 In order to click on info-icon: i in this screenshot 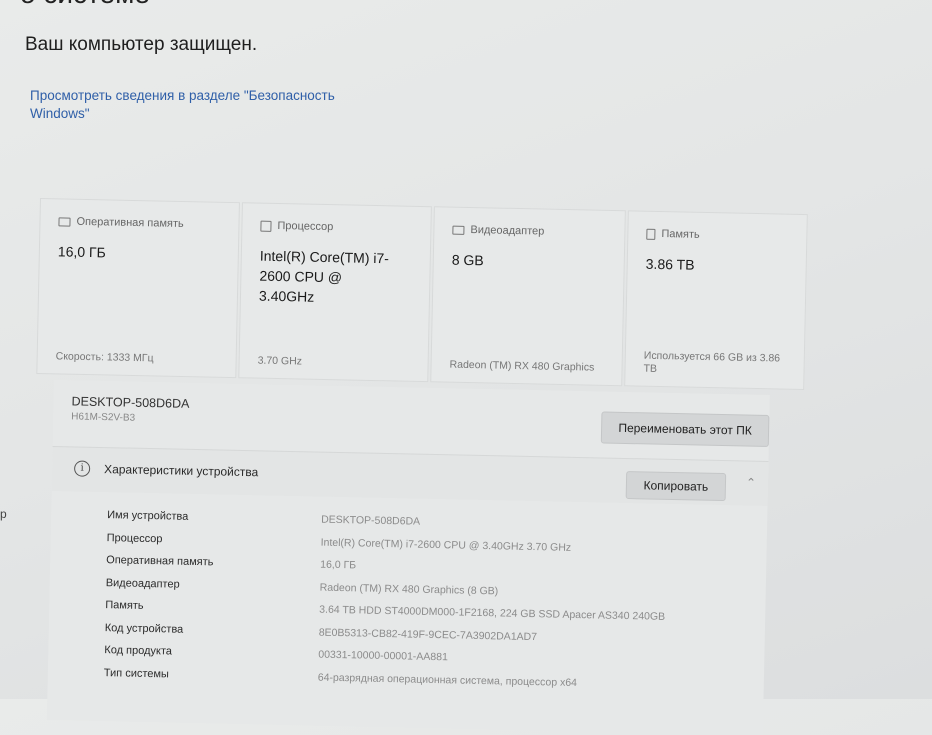, I will do `click(82, 468)`.